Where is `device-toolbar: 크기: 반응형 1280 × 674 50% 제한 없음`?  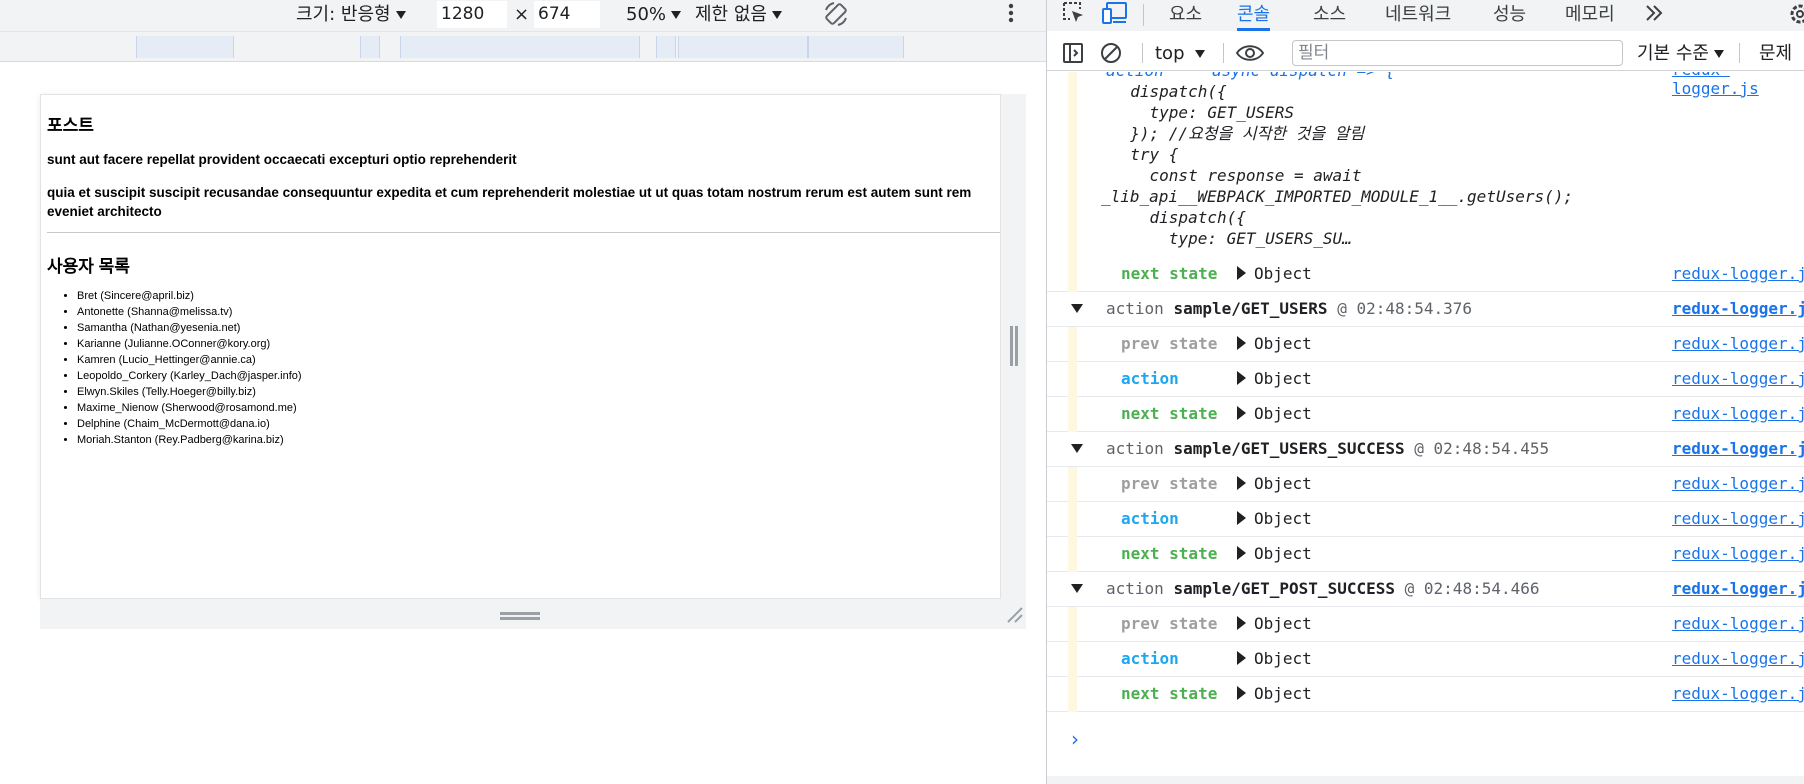
device-toolbar: 크기: 반응형 1280 × 674 50% 제한 없음 is located at coordinates (523, 15).